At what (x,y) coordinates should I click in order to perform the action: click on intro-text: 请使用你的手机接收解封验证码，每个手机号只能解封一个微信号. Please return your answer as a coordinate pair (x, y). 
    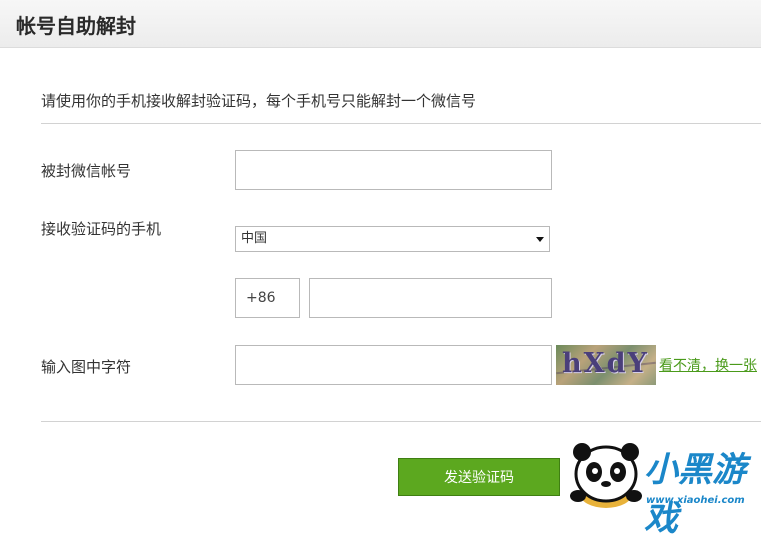
    Looking at the image, I should click on (259, 101).